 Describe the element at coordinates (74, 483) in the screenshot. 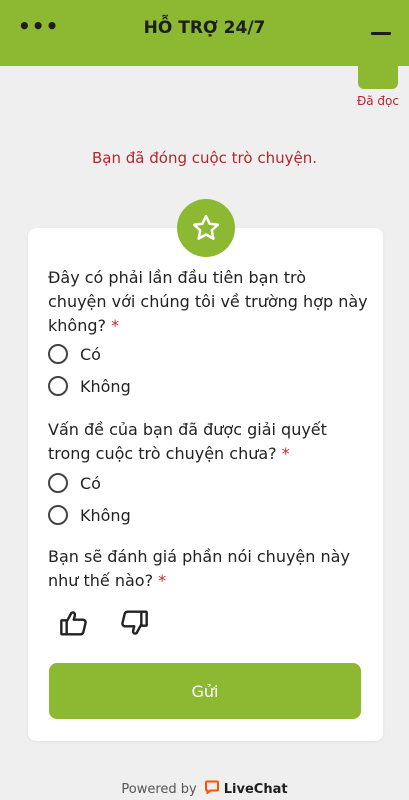

I see `q2-option-yes: Có` at that location.